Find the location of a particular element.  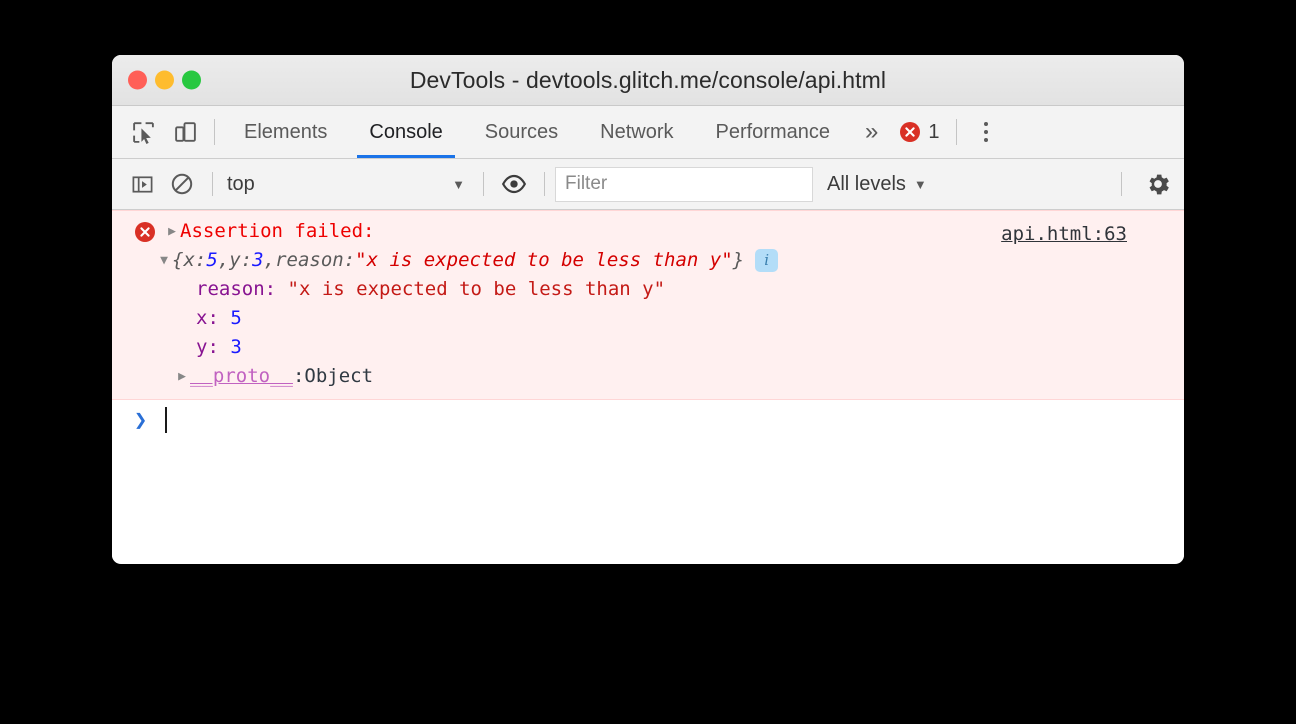

preview-close-brace: } is located at coordinates (738, 260).